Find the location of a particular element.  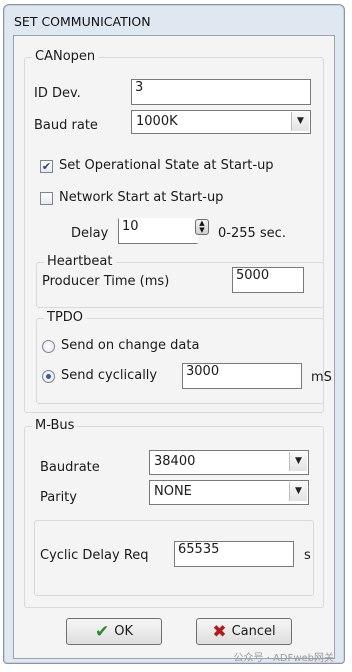

baud-label: Baud rate is located at coordinates (66, 125).